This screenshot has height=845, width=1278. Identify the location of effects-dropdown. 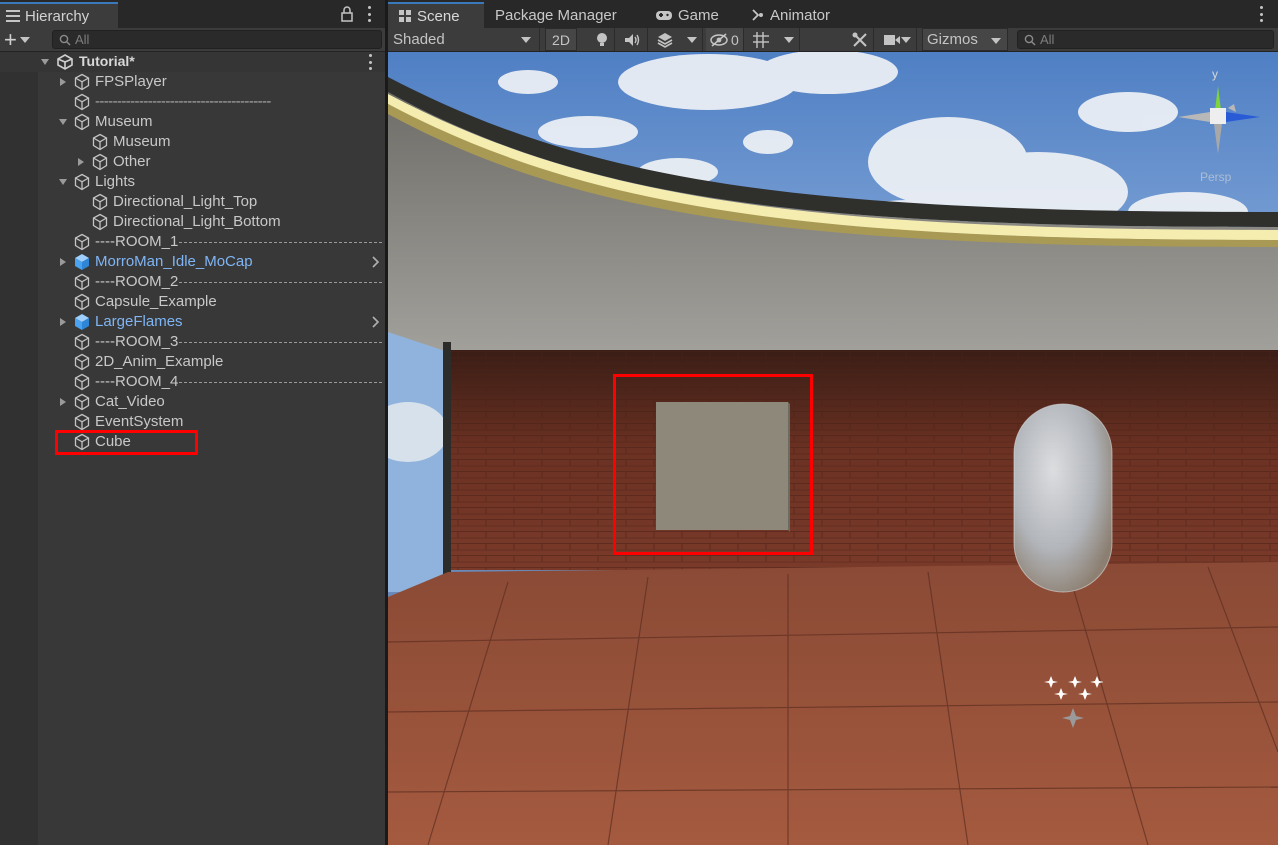
(677, 39).